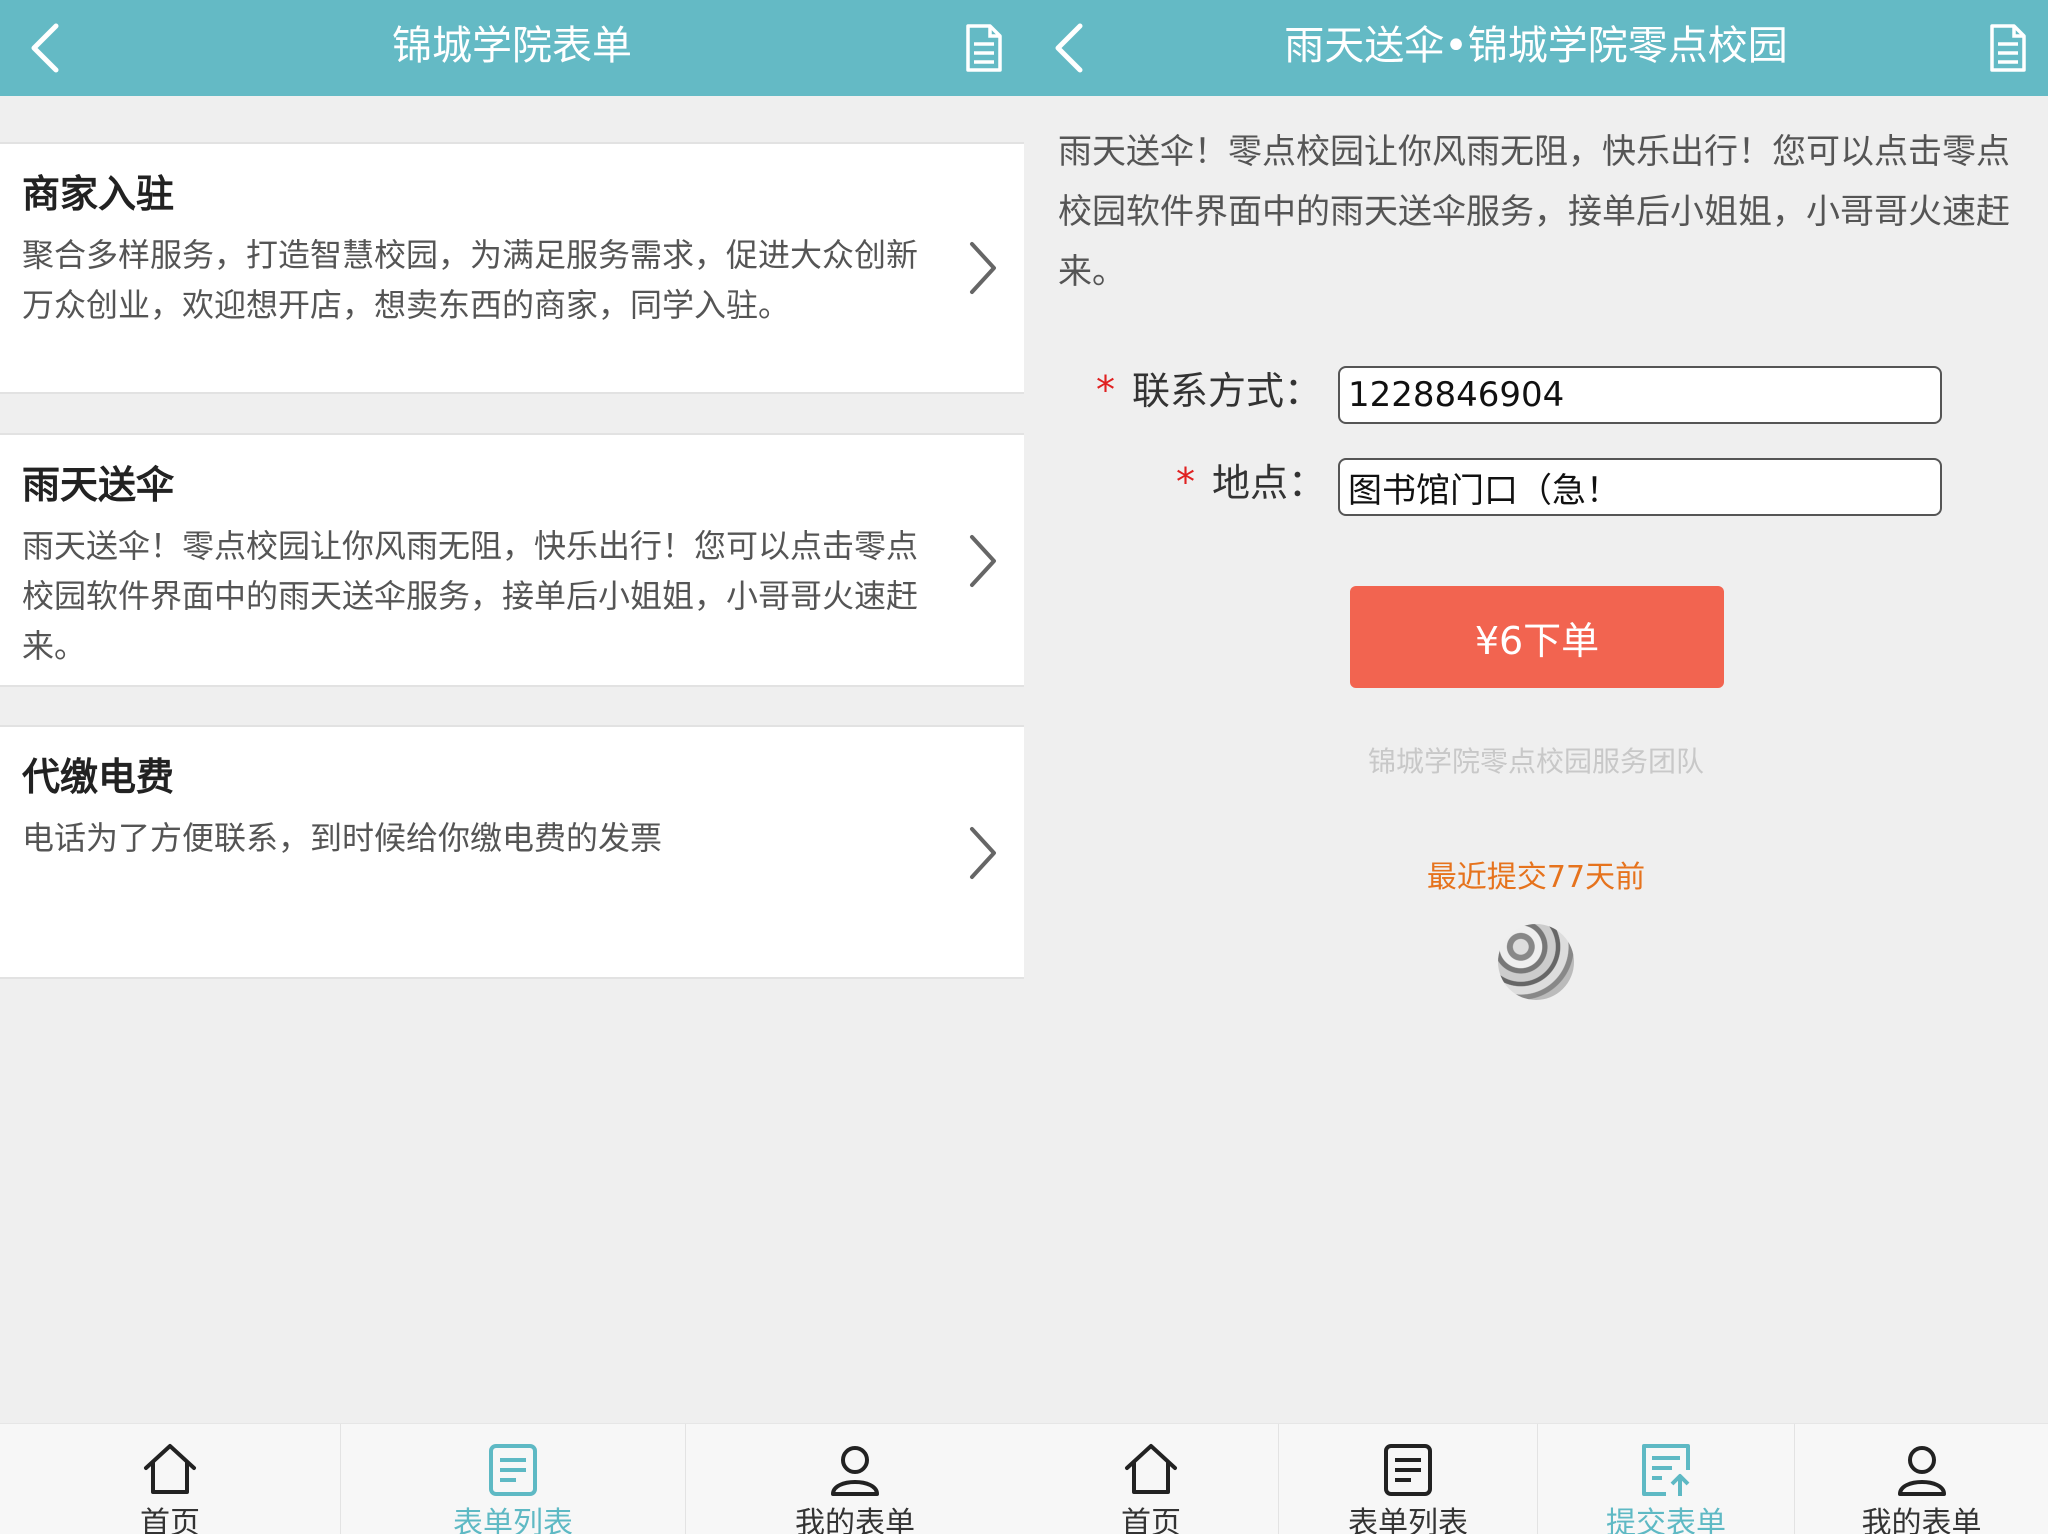 This screenshot has height=1534, width=2048. I want to click on contact-label: 联系方式：, so click(1227, 391).